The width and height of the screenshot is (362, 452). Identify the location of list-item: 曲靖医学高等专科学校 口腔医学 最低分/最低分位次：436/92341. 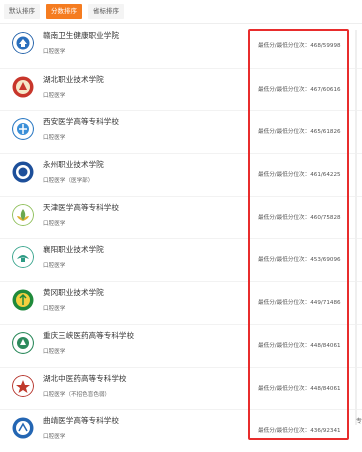
(181, 430).